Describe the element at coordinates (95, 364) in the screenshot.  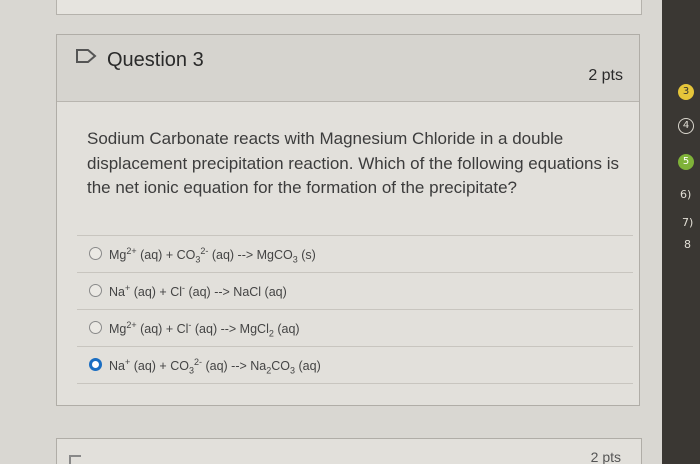
I see `radio-button-selected` at that location.